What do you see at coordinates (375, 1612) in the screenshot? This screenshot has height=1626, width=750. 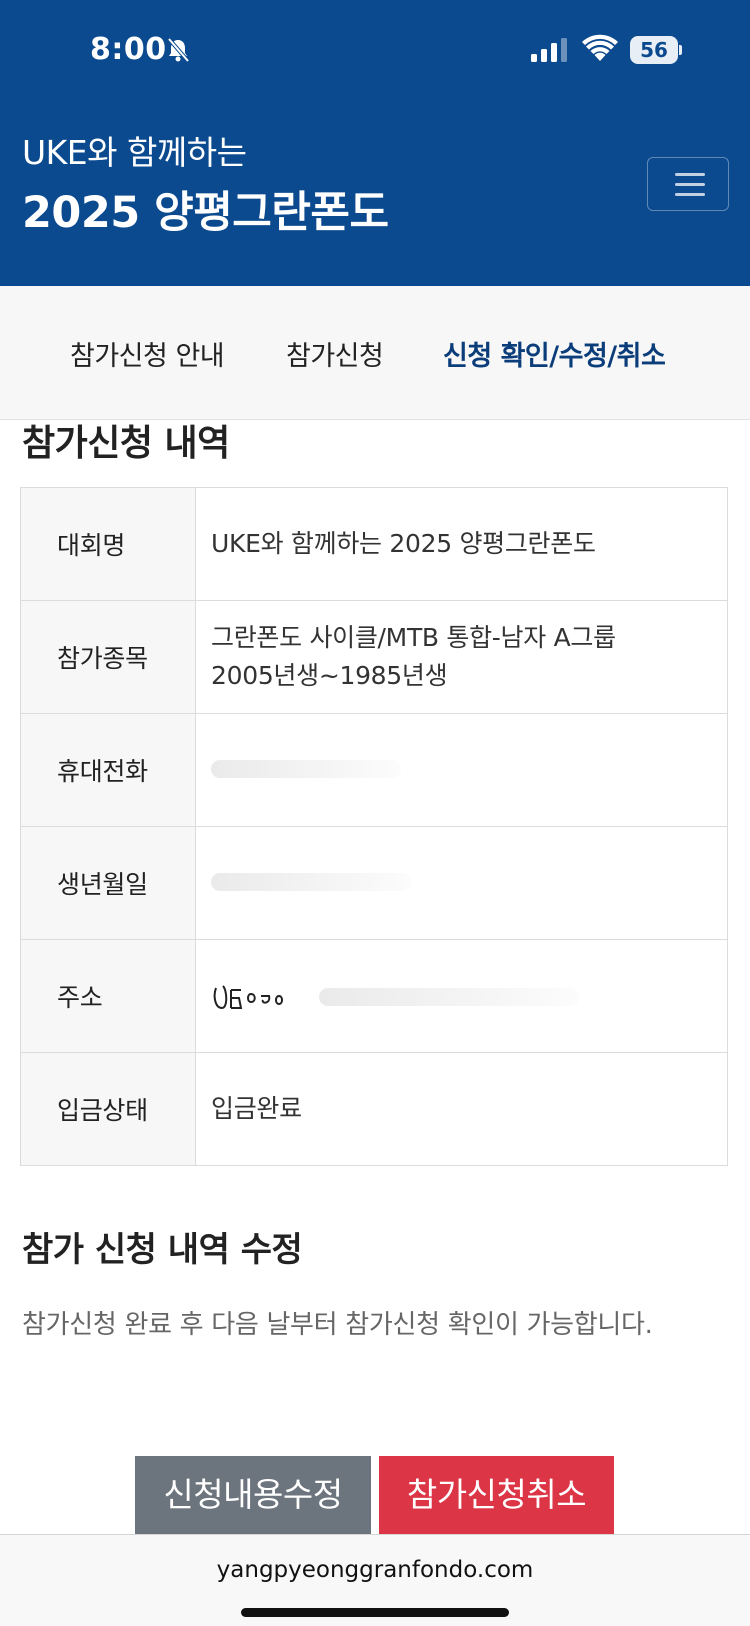 I see `home-indicator` at bounding box center [375, 1612].